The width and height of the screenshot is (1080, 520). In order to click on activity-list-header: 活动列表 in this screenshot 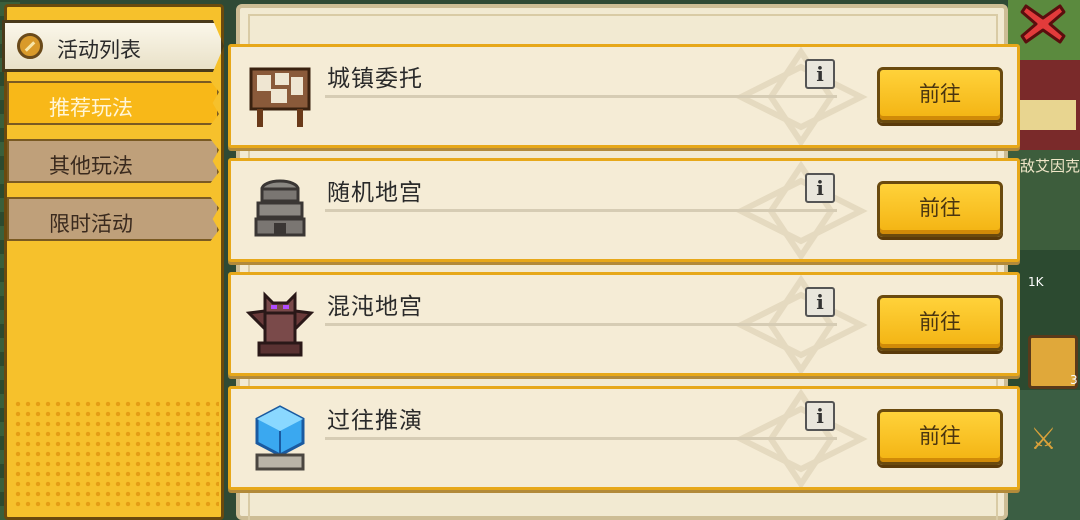, I will do `click(113, 46)`.